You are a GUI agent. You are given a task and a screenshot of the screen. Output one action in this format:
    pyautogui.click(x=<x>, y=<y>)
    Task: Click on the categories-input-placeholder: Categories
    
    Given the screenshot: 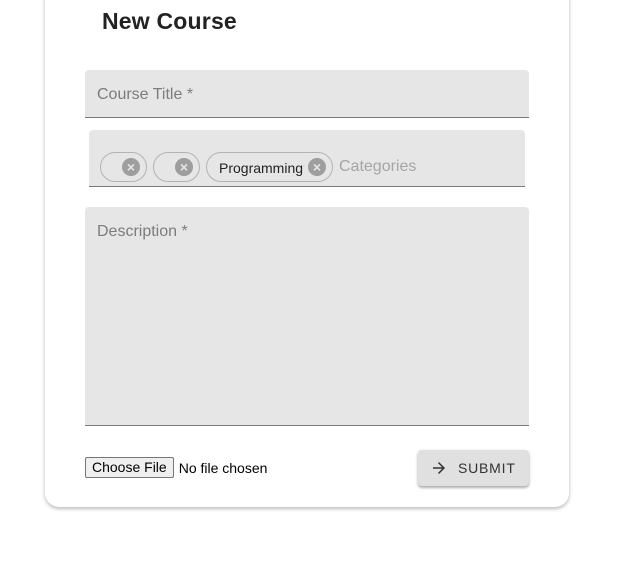 What is the action you would take?
    pyautogui.click(x=377, y=167)
    